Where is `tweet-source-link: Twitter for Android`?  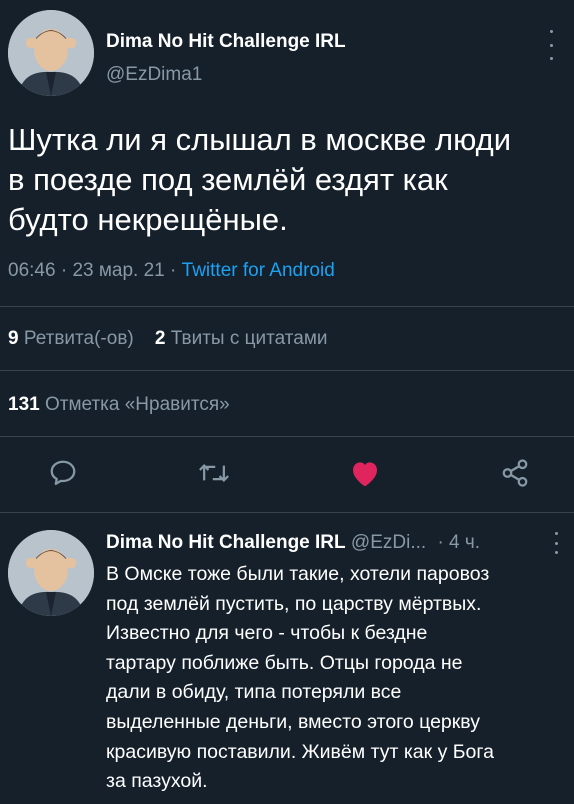
tweet-source-link: Twitter for Android is located at coordinates (258, 270).